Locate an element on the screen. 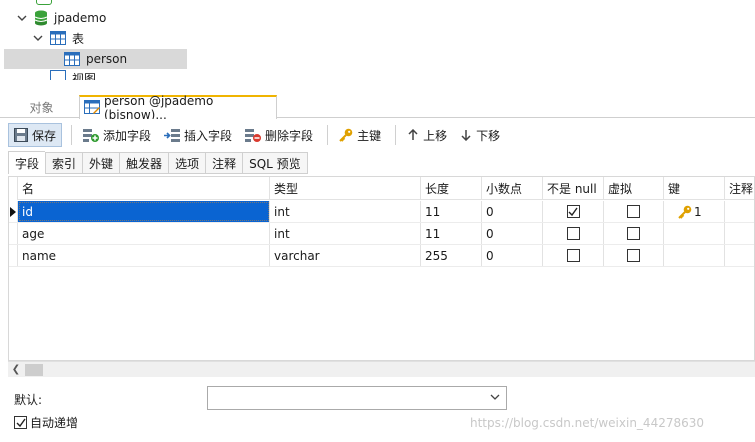  tab-objects: 对象 is located at coordinates (41, 107).